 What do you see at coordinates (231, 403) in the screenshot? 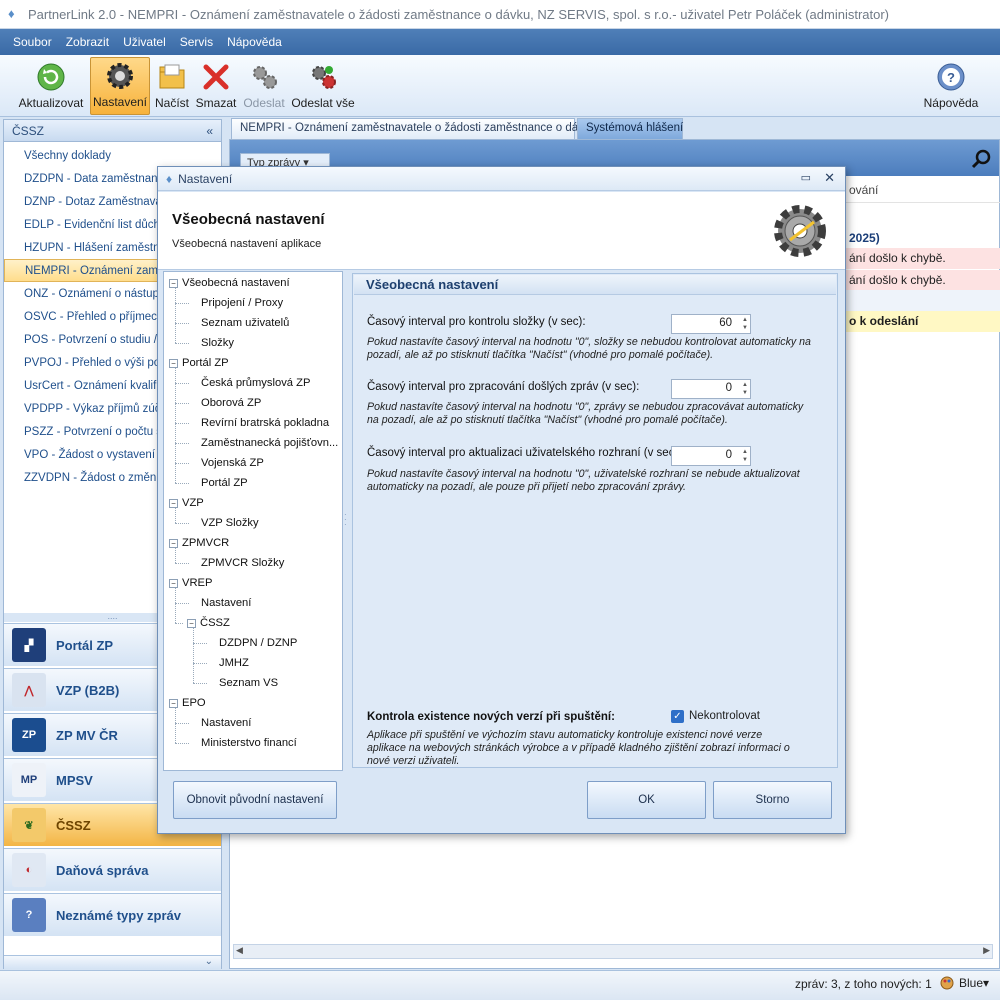
I see `tree-node: Oborová ZP` at bounding box center [231, 403].